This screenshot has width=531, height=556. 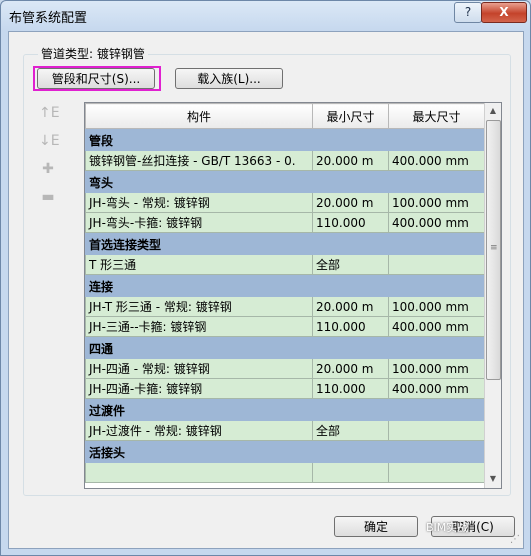 I want to click on close-button: X, so click(x=504, y=12).